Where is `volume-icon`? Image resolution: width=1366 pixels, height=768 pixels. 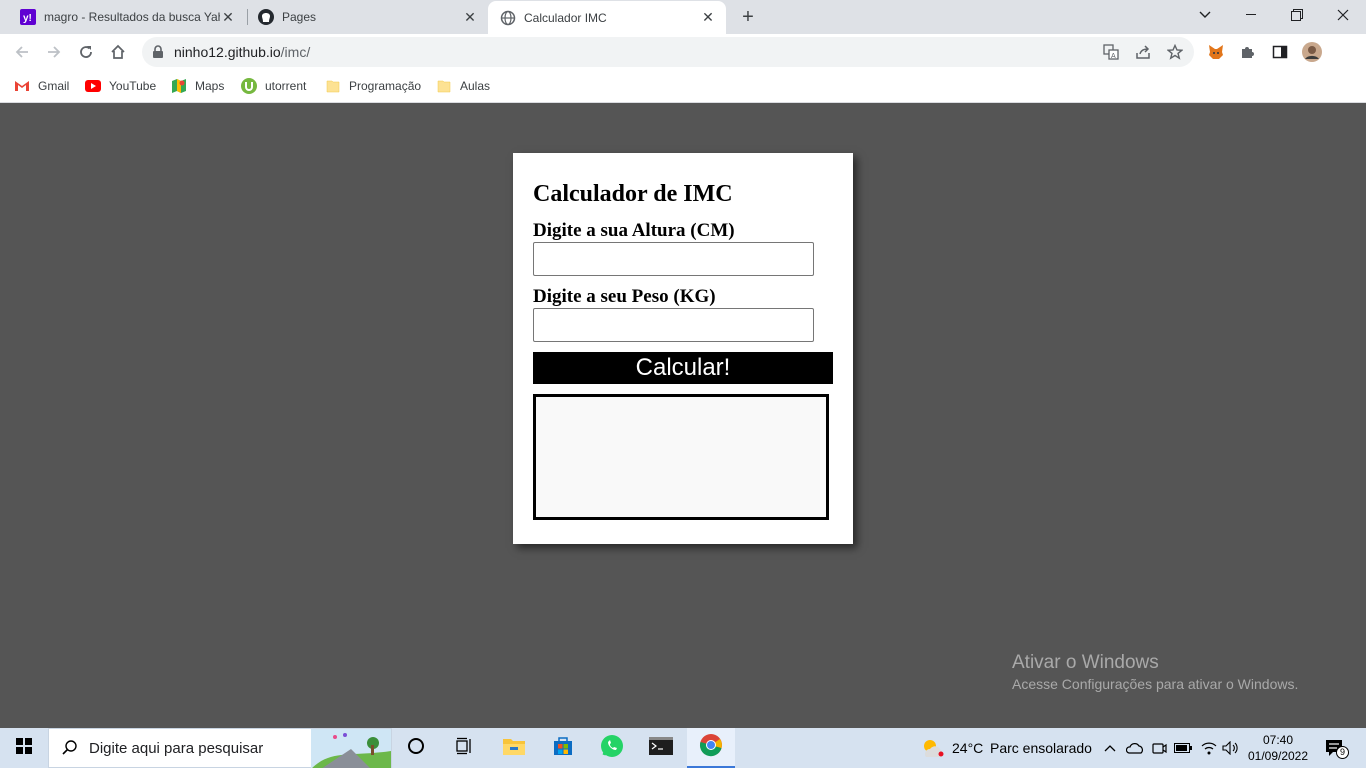 volume-icon is located at coordinates (1231, 748).